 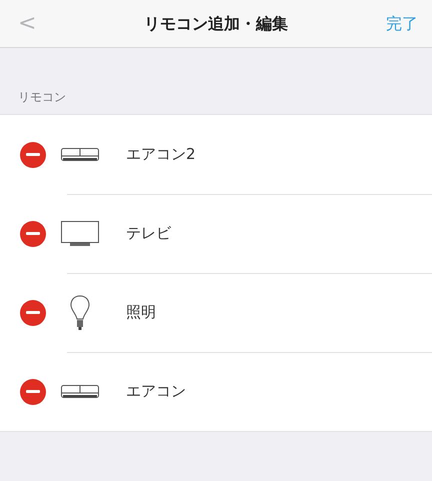 I want to click on back-button: <, so click(x=27, y=23).